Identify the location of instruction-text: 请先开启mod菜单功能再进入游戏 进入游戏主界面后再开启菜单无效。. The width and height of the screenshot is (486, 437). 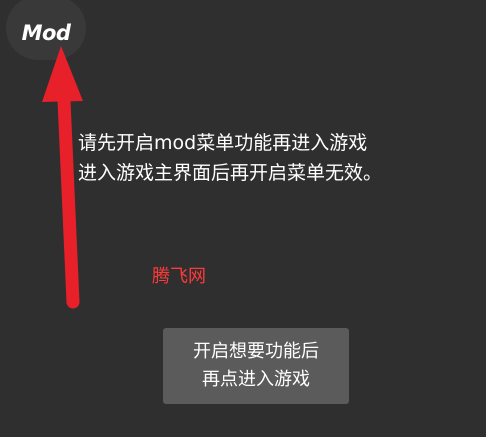
(278, 158).